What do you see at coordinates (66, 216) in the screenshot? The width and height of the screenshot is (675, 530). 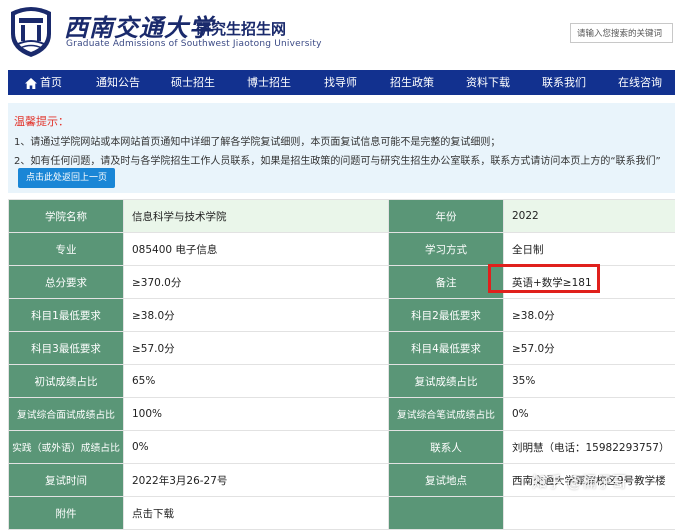 I see `field-label: 学院名称` at bounding box center [66, 216].